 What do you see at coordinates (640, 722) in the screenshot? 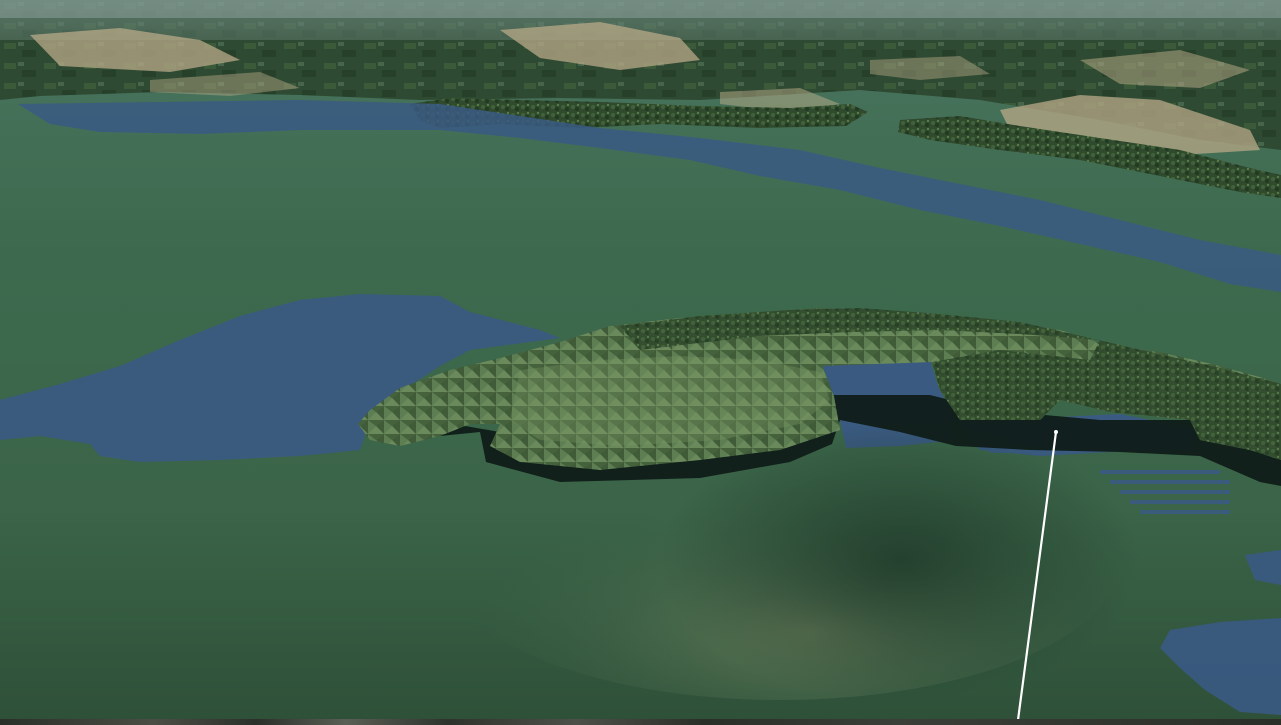
I see `viewport-bottom-edge` at bounding box center [640, 722].